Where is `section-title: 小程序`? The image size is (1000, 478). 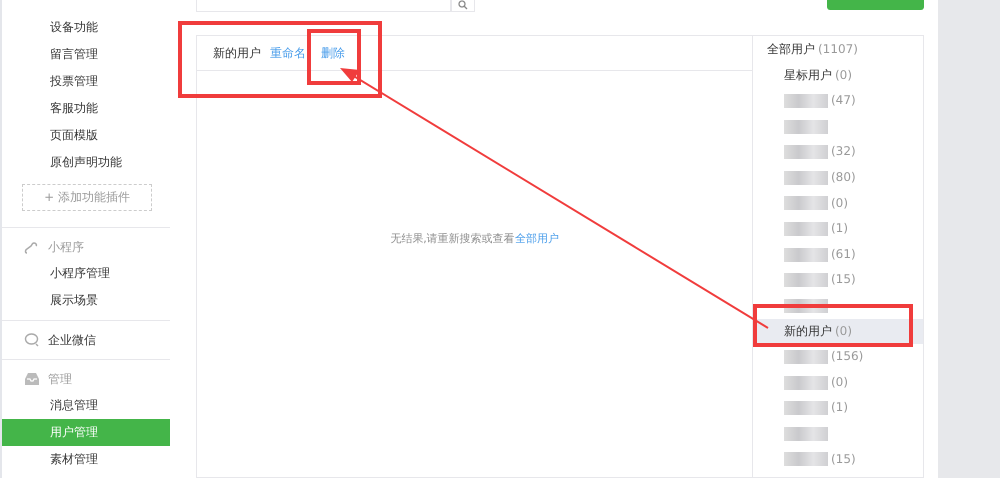 section-title: 小程序 is located at coordinates (66, 247).